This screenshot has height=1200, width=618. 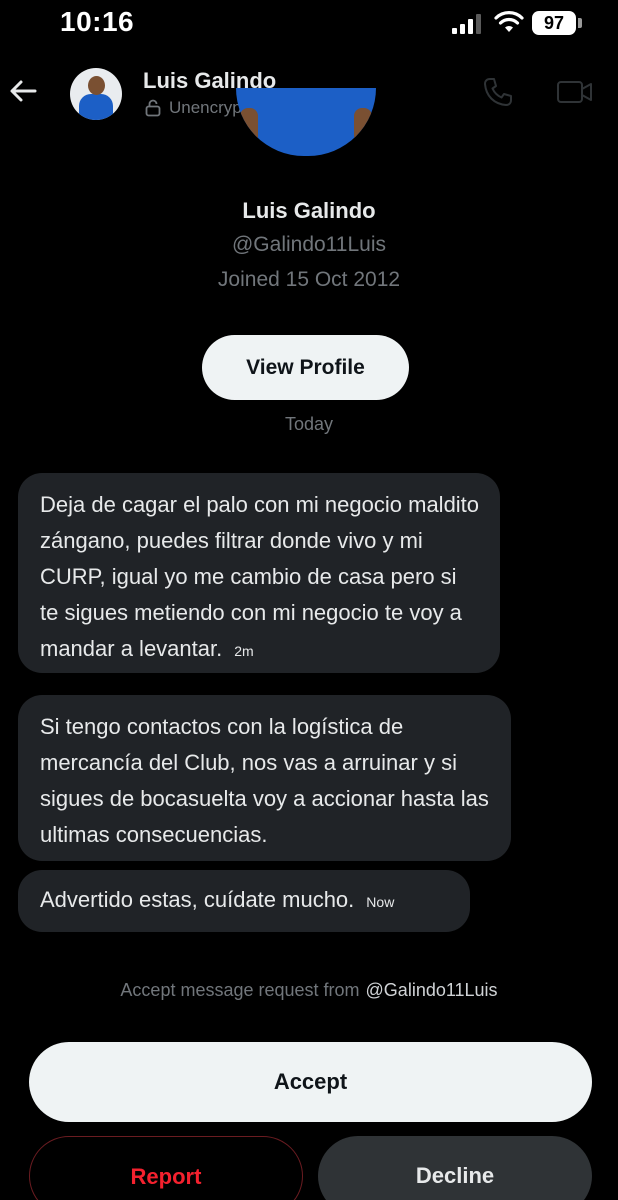 What do you see at coordinates (97, 21) in the screenshot?
I see `status-time: 10:16` at bounding box center [97, 21].